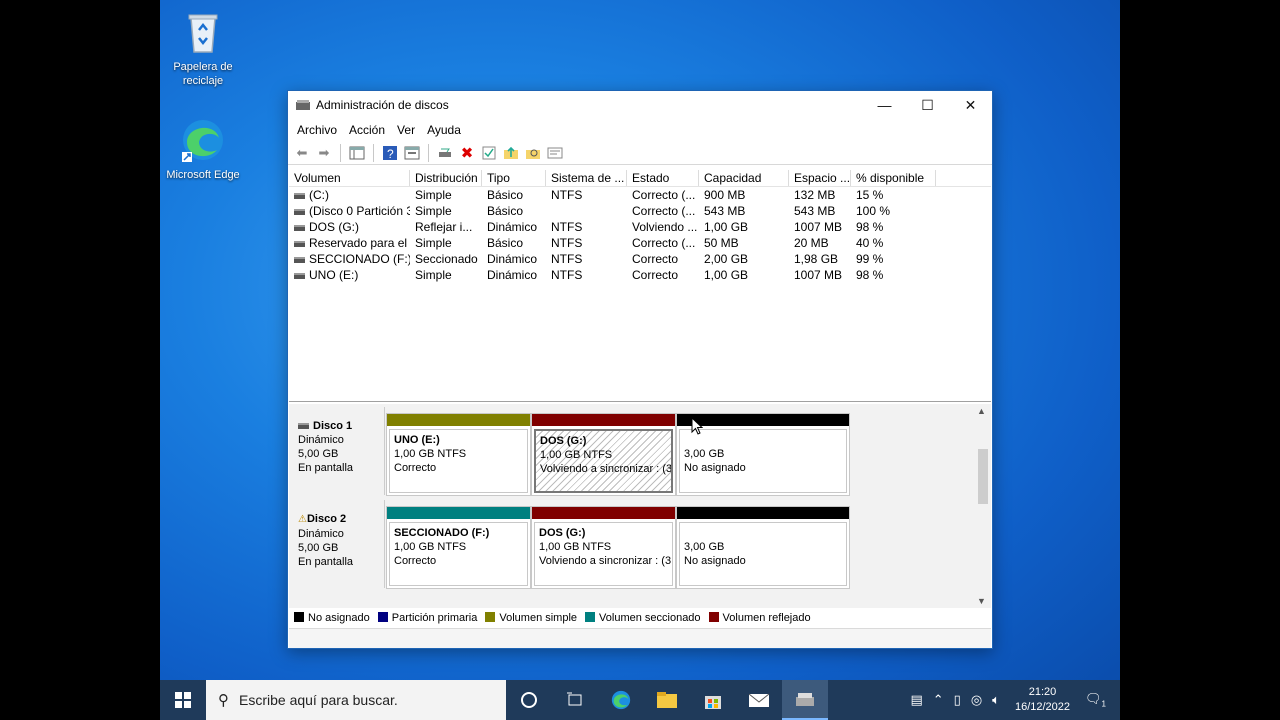 This screenshot has width=1280, height=720. What do you see at coordinates (357, 153) in the screenshot?
I see `console-tree-icon` at bounding box center [357, 153].